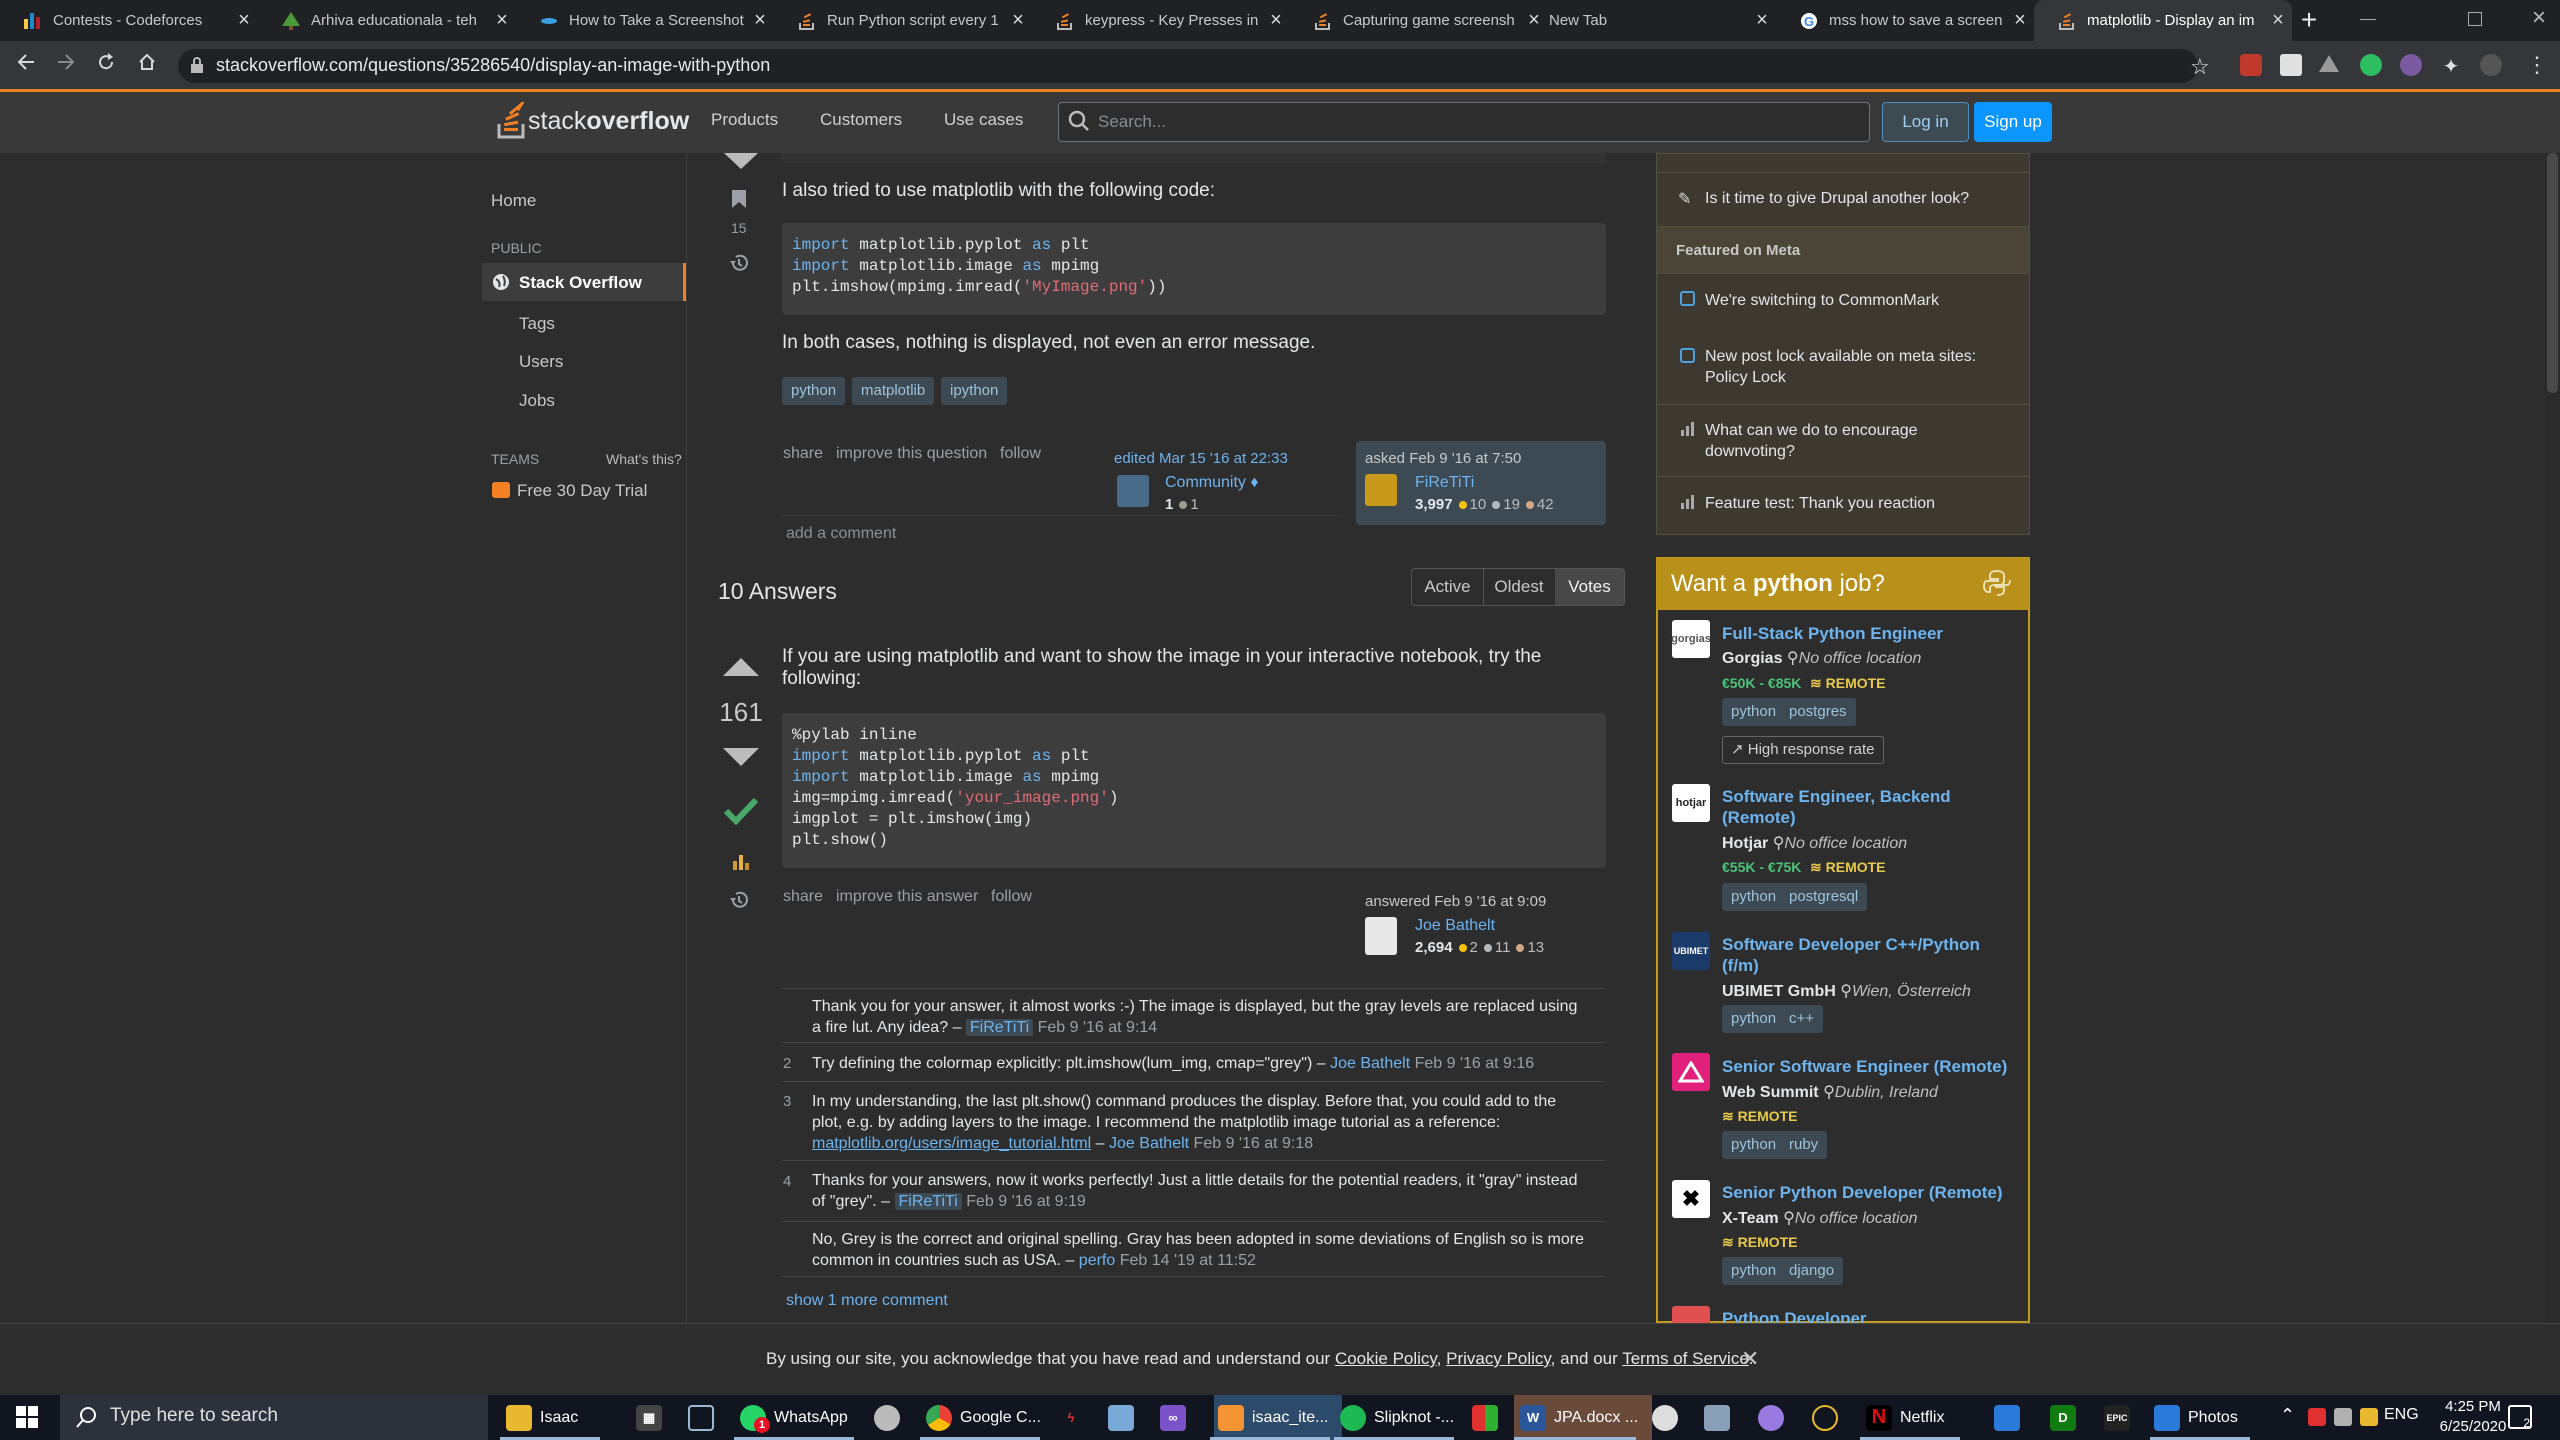  What do you see at coordinates (974, 391) in the screenshot?
I see `tag-ipython: ipython` at bounding box center [974, 391].